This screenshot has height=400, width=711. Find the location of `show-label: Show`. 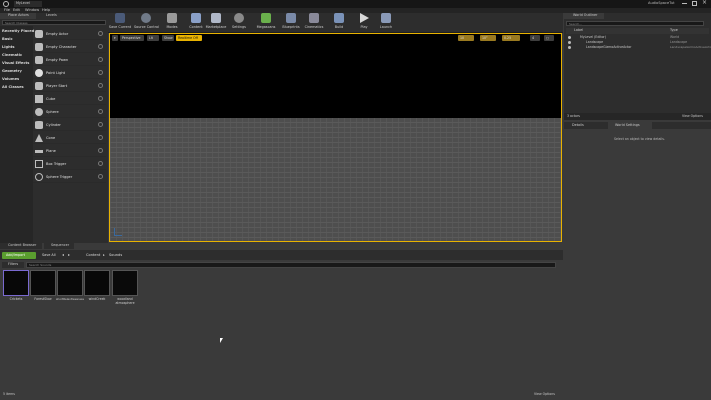

show-label: Show is located at coordinates (168, 38).